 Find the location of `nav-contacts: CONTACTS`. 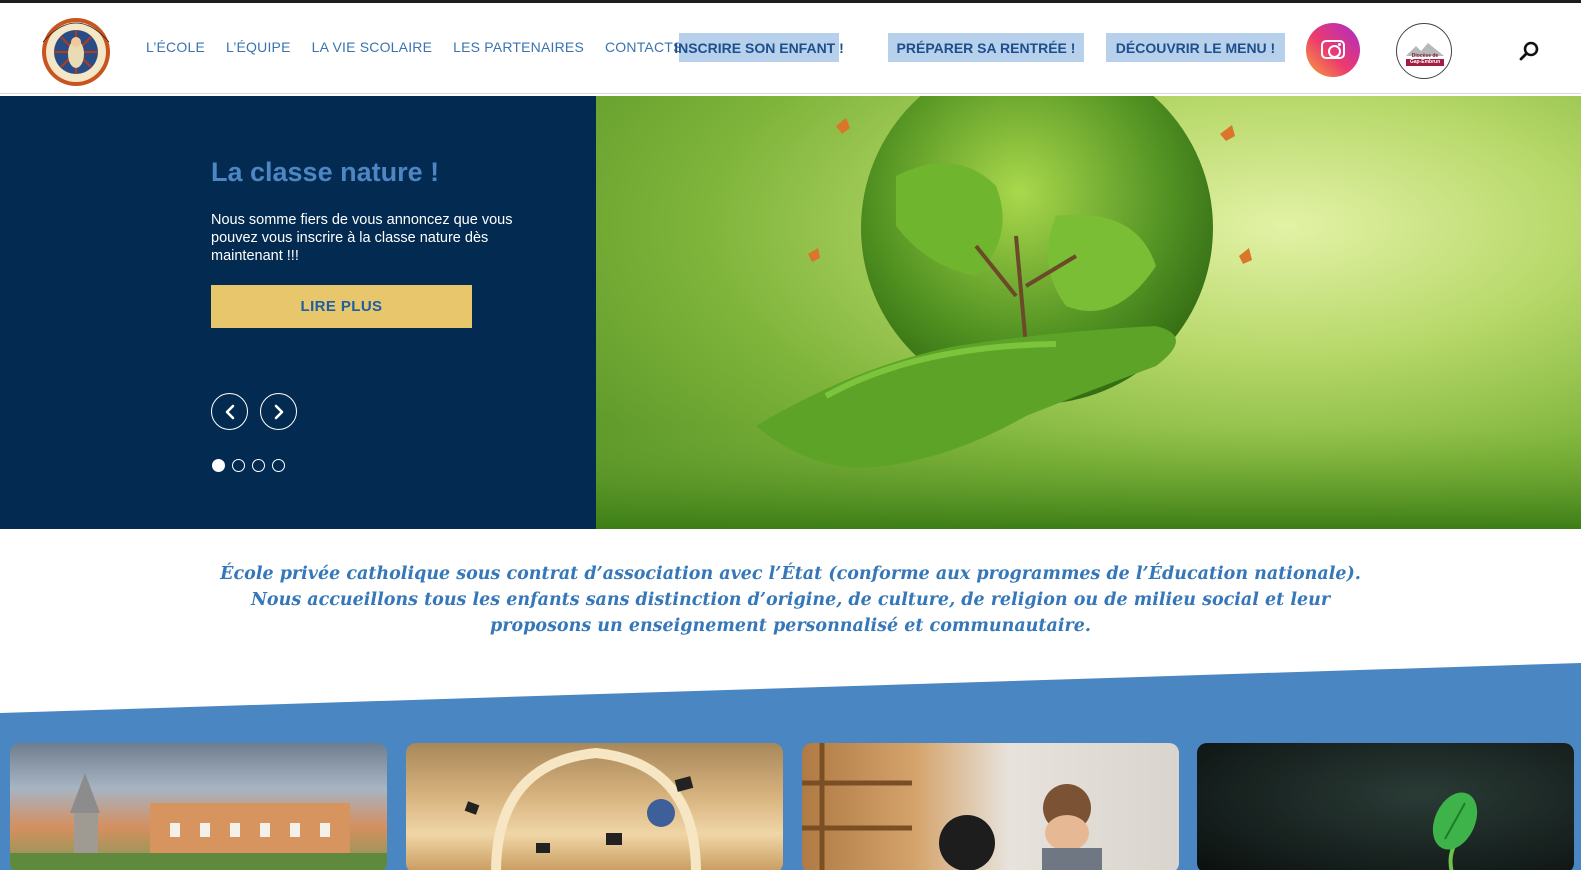

nav-contacts: CONTACTS is located at coordinates (644, 47).